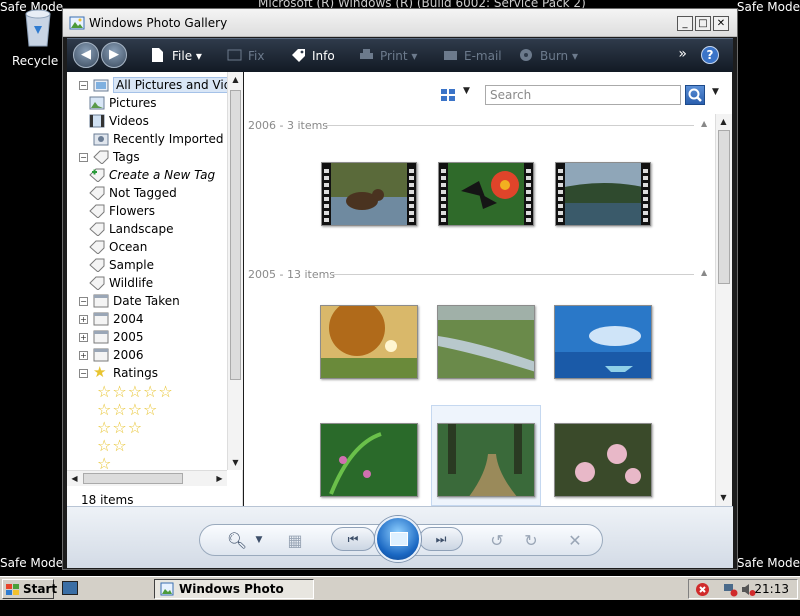 The height and width of the screenshot is (616, 800). I want to click on print-button: Print ▾, so click(388, 55).